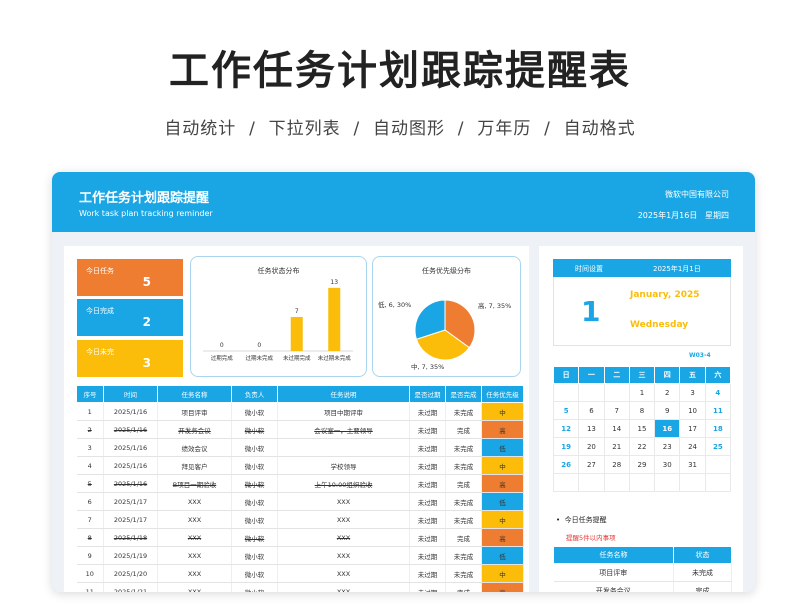  Describe the element at coordinates (300, 573) in the screenshot. I see `table-row: 10 2025/1/20 XXX 微小软 XXX 未过期 未完成中` at that location.